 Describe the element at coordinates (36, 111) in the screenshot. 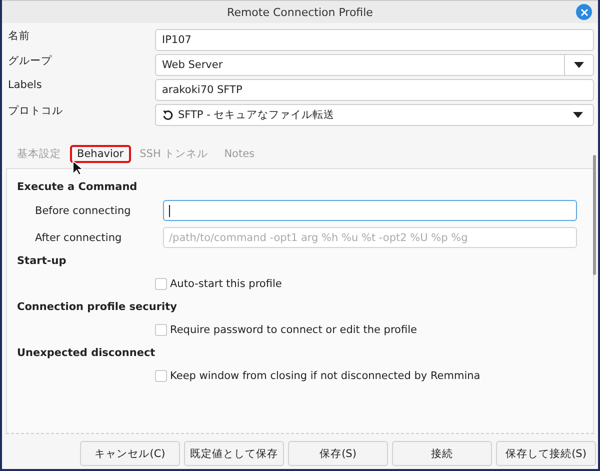

I see `field-label: プロトコル` at that location.